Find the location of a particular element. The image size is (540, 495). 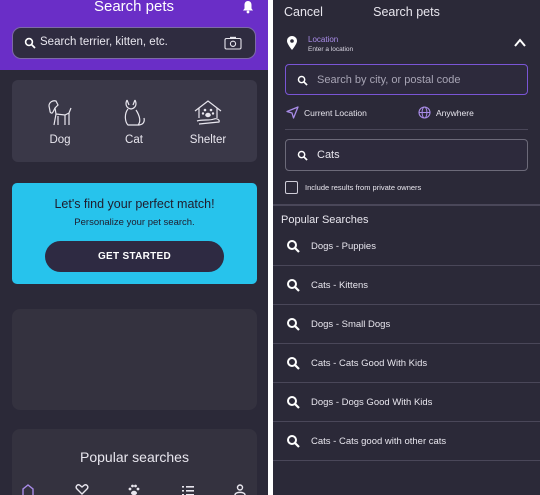

heart-icon is located at coordinates (82, 489).